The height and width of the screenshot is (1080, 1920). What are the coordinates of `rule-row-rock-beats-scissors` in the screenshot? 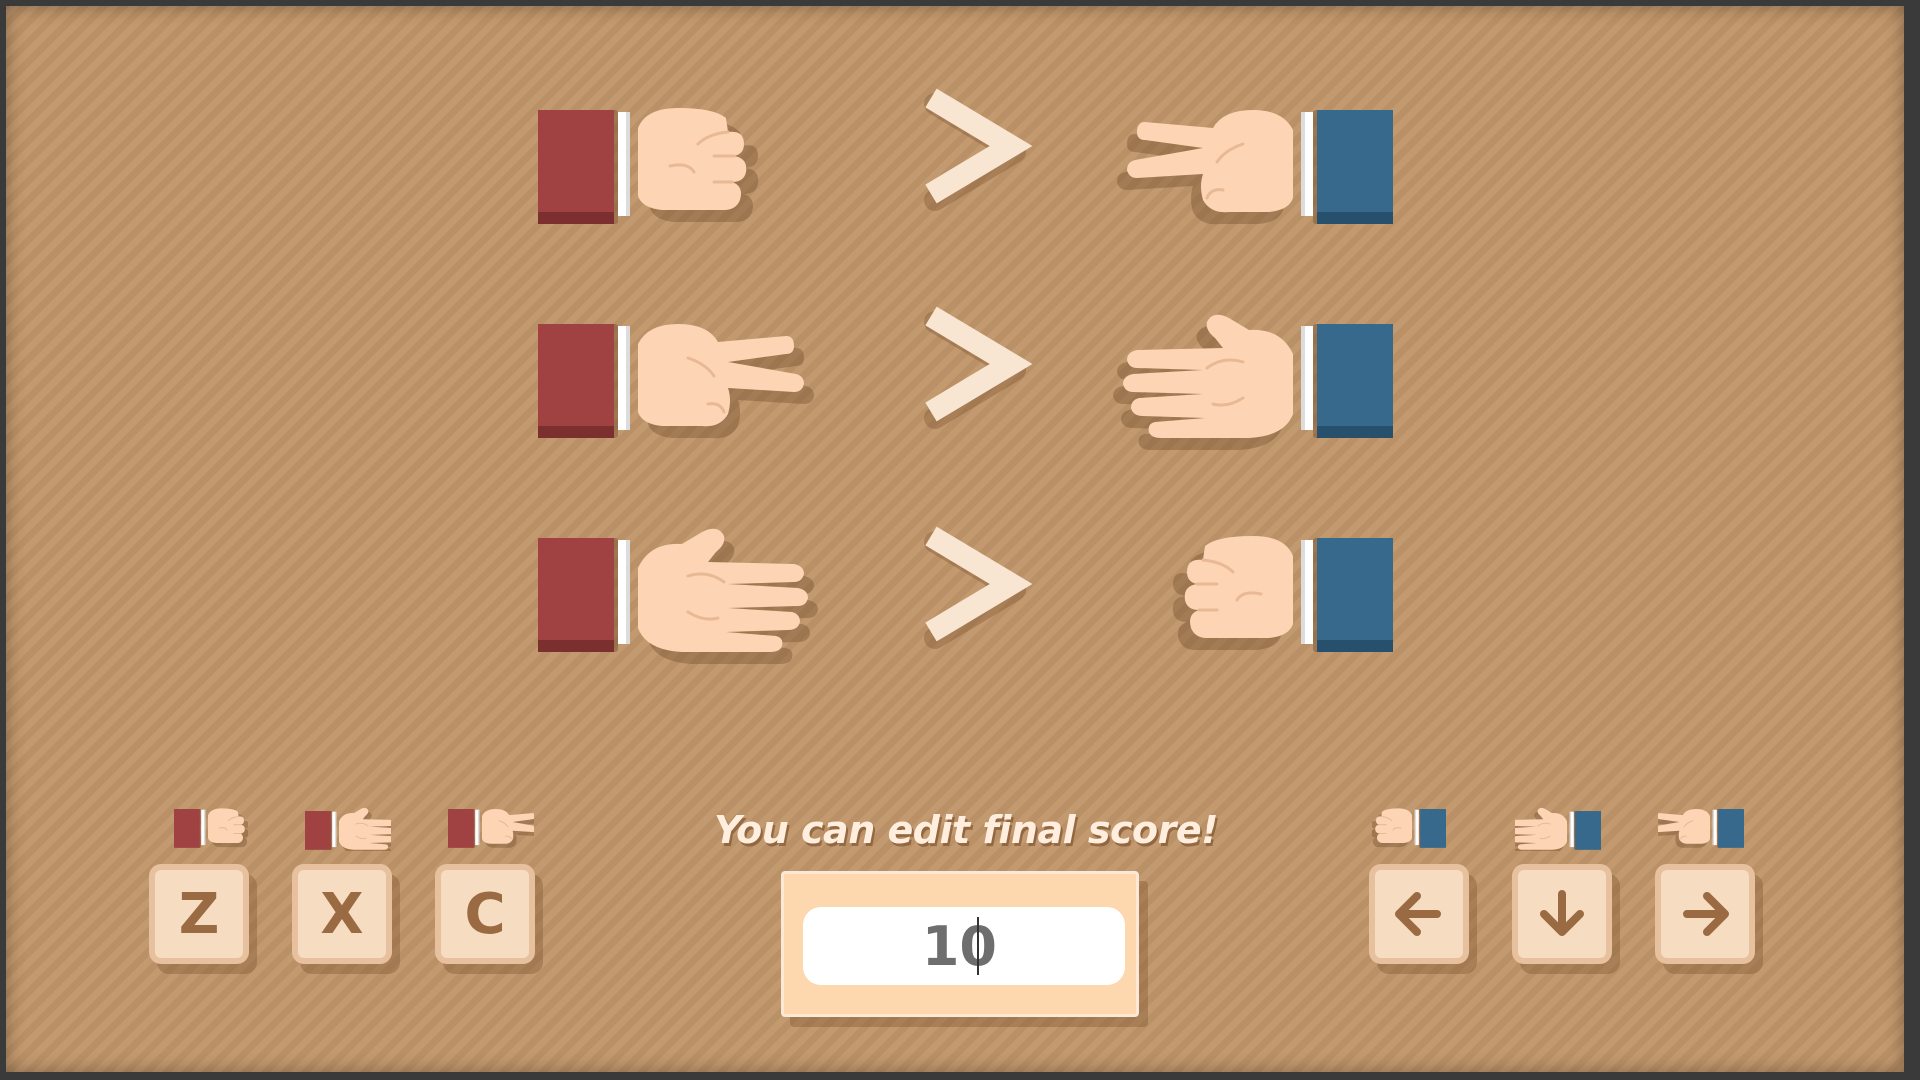 It's located at (965, 162).